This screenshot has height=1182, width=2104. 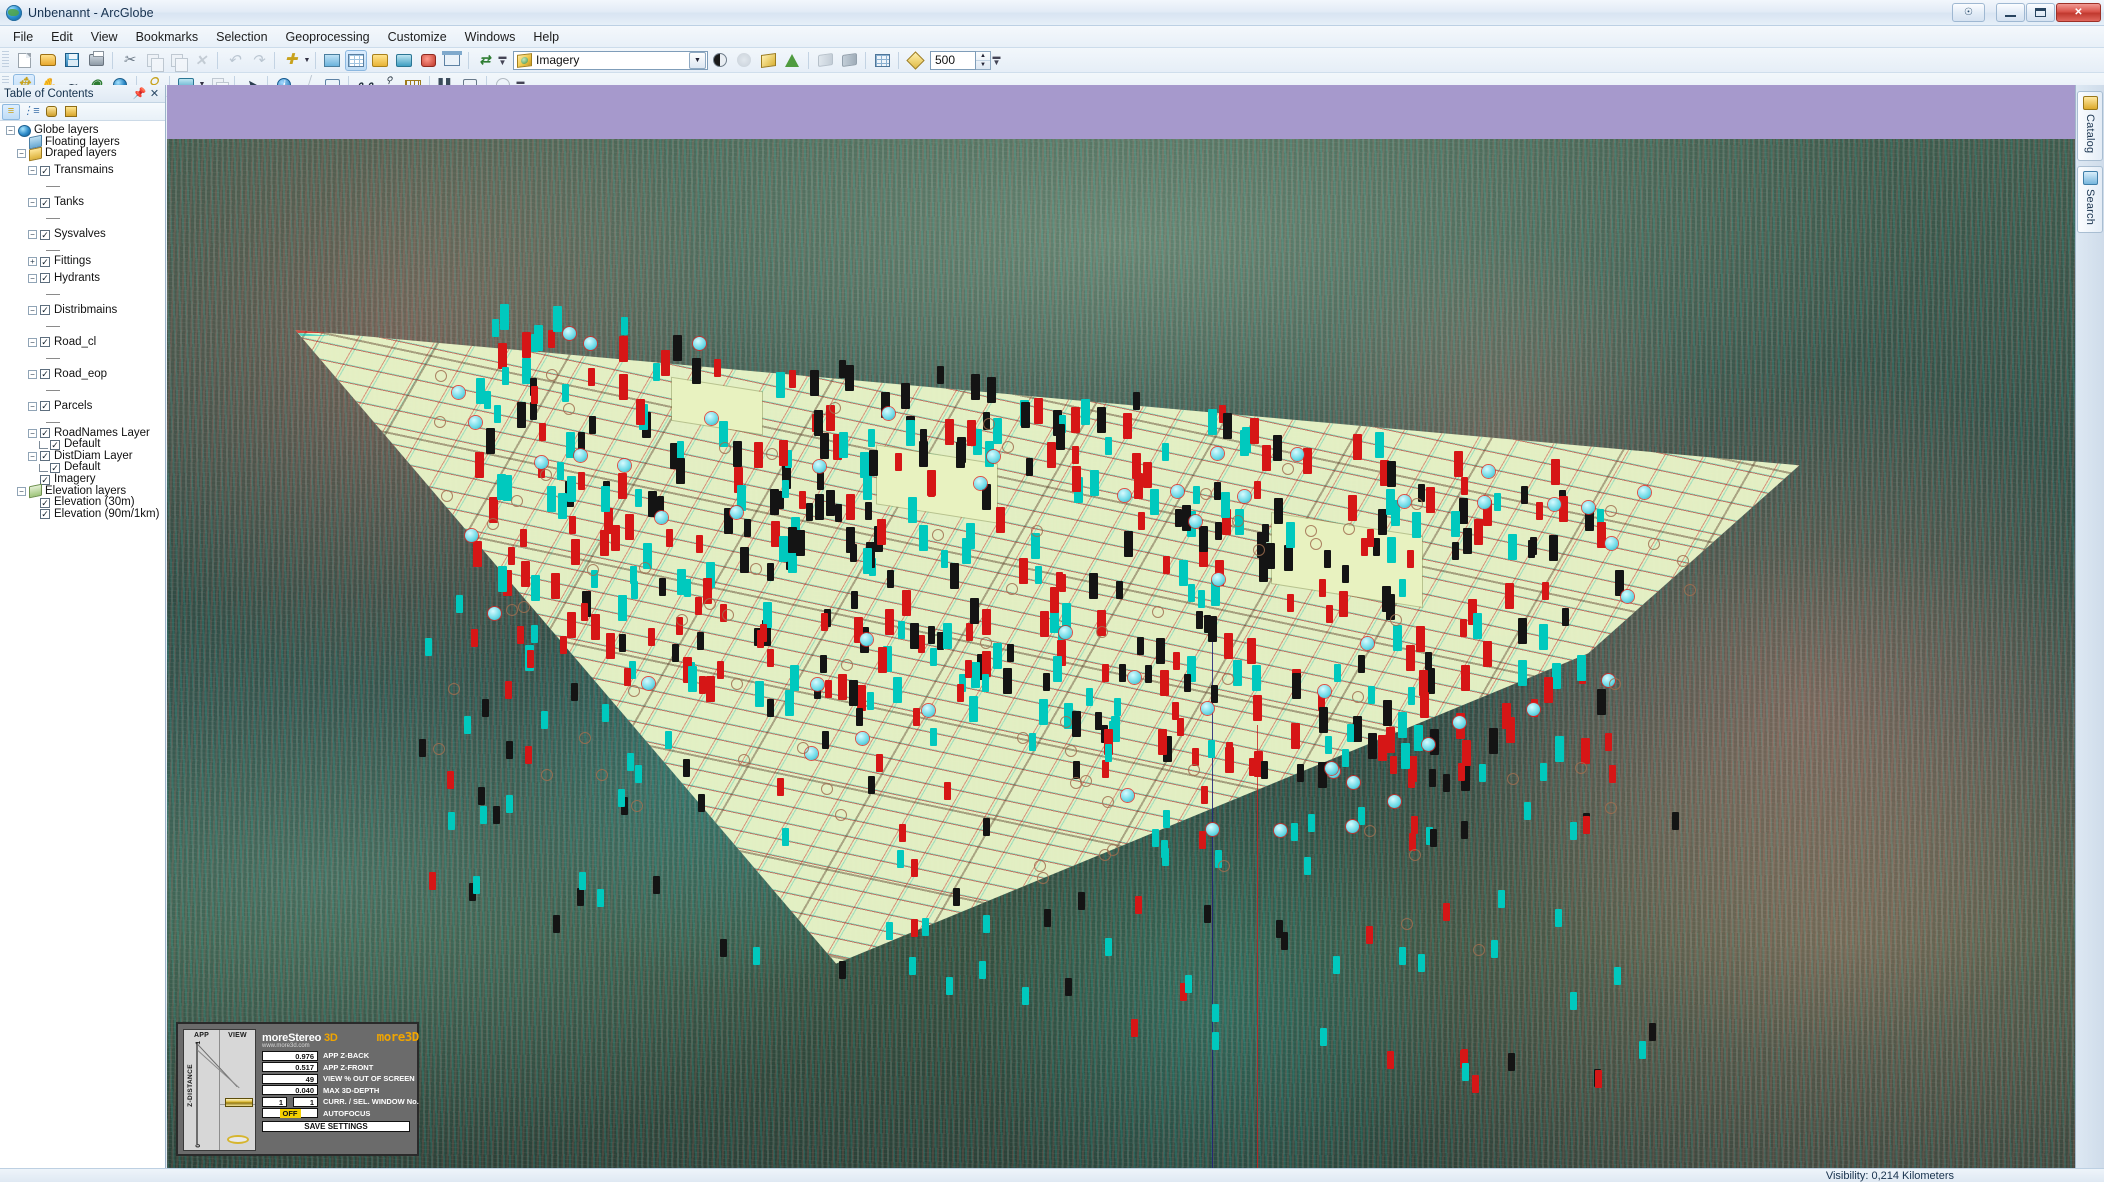 What do you see at coordinates (356, 60) in the screenshot?
I see `table-of-contents-icon` at bounding box center [356, 60].